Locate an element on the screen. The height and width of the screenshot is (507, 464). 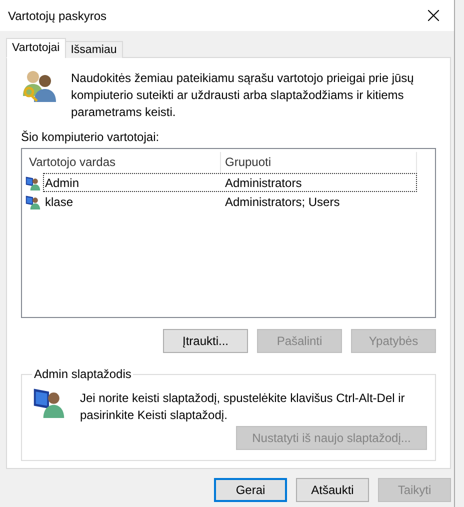
user-name: klase is located at coordinates (59, 202).